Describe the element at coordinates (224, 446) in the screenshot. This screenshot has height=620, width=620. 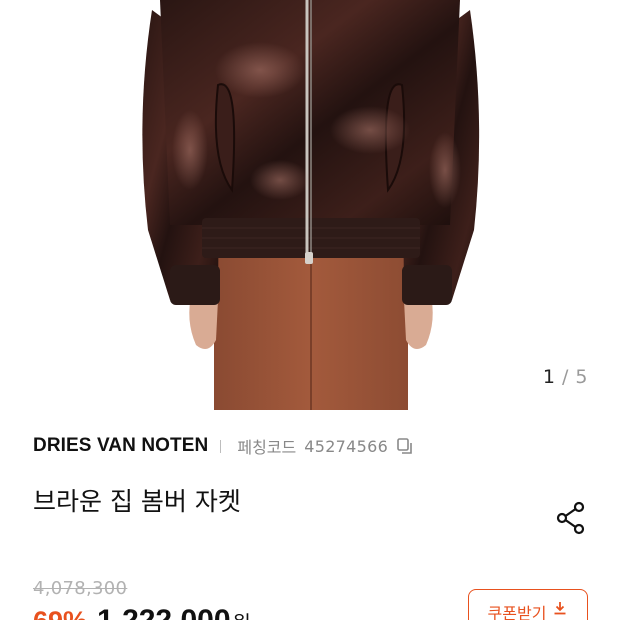
I see `brand-row: DRIES VAN NOTEN 페칭코드 45274566` at that location.